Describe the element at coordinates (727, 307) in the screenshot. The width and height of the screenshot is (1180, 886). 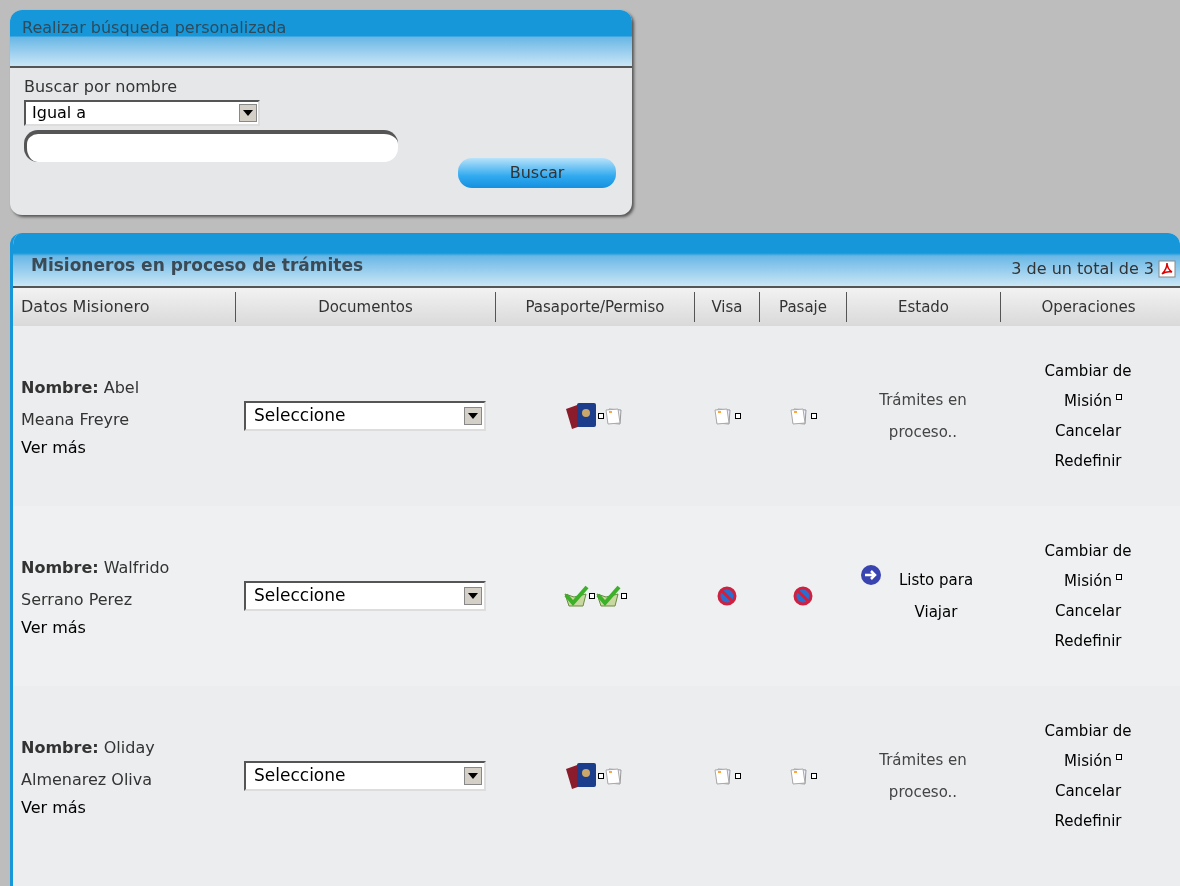
I see `column-header: Visa` at that location.